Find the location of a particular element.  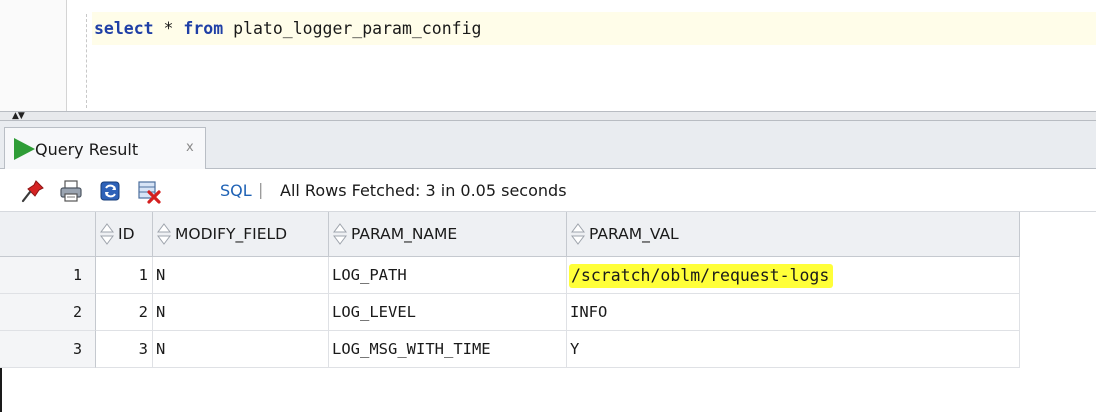

cell-id: 2 is located at coordinates (124, 312).